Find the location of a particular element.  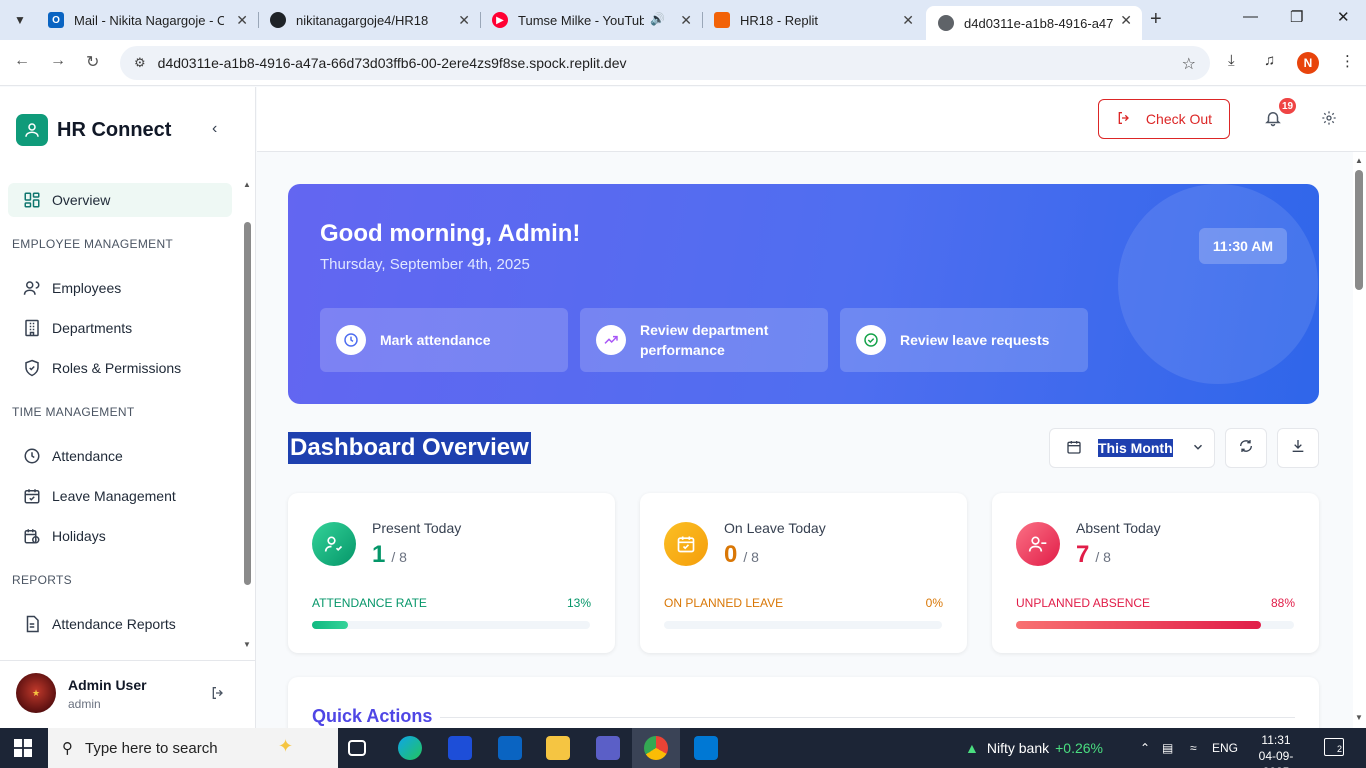

stat-card-on-leave: On Leave Today 0 / 8 ON PLANNED LEAVE 0% is located at coordinates (803, 573).